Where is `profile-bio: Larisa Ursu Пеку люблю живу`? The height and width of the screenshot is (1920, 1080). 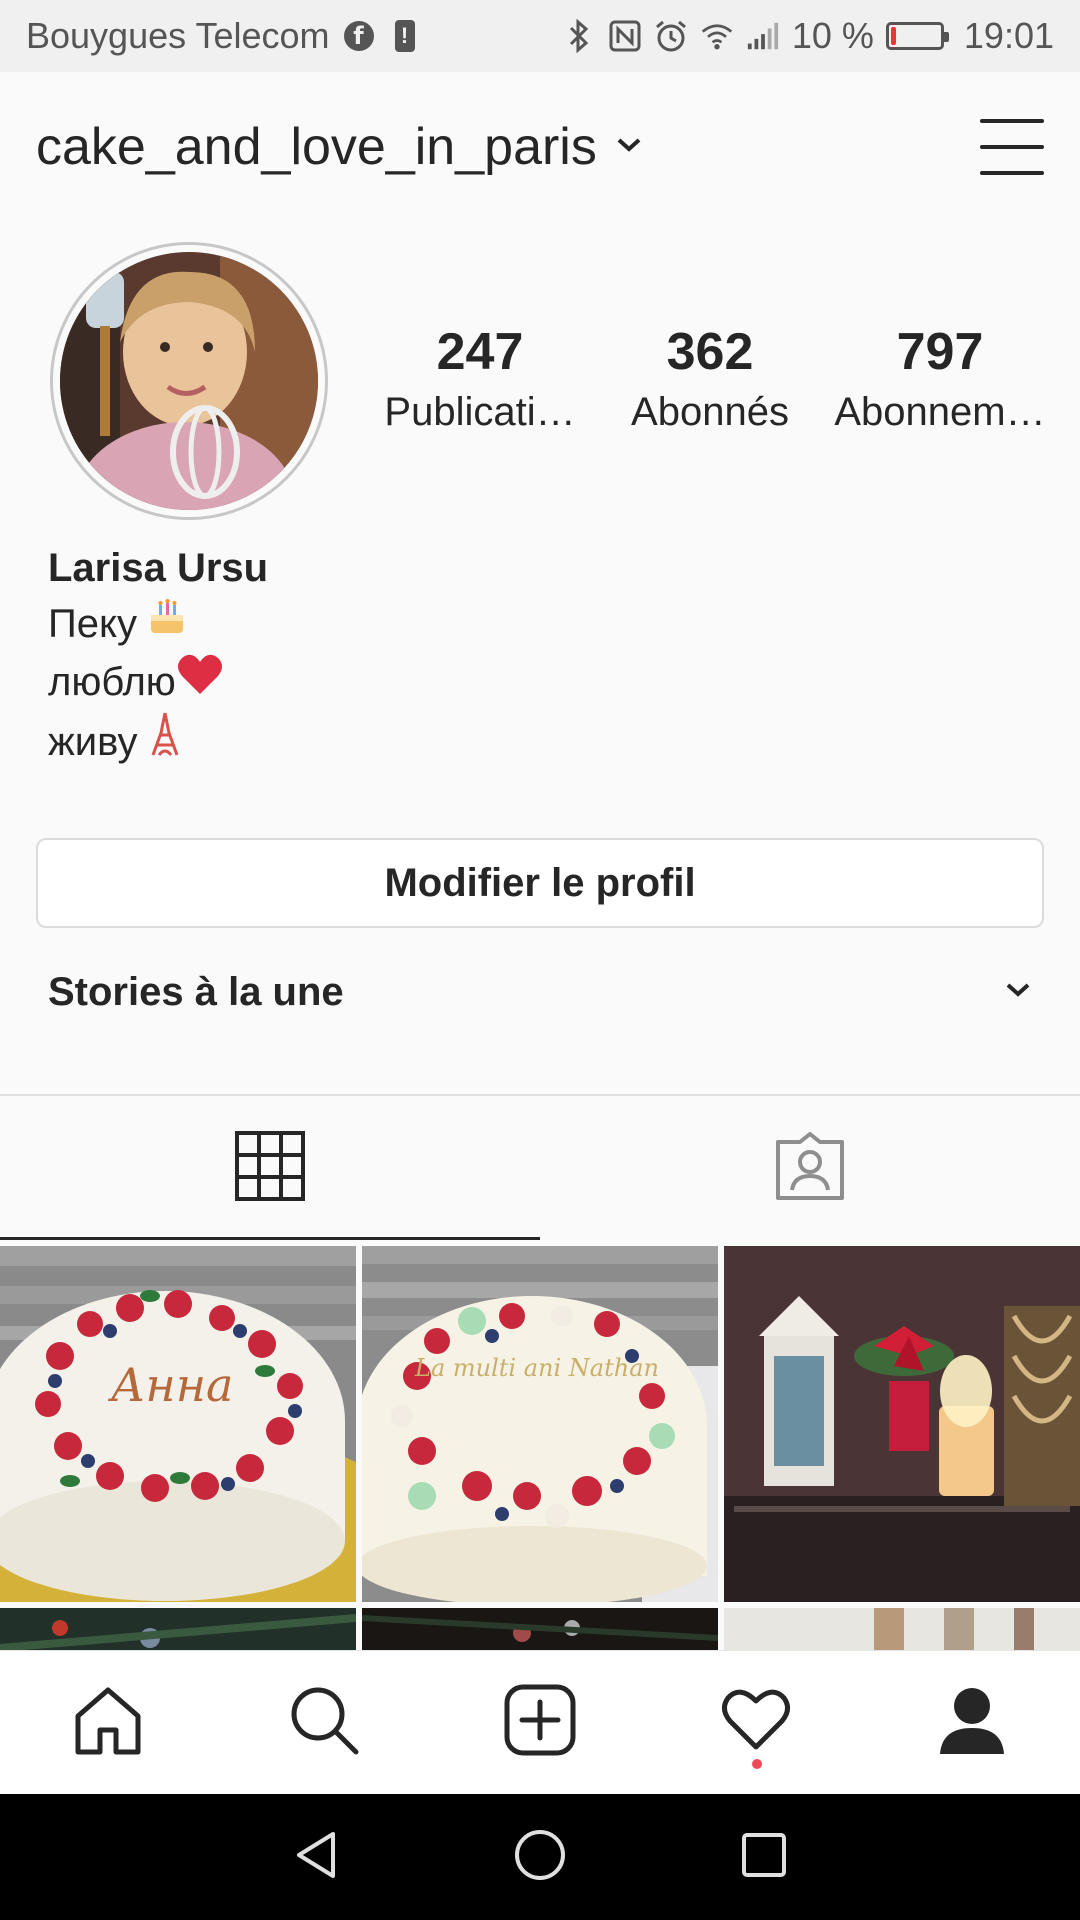
profile-bio: Larisa Ursu Пеку люблю живу is located at coordinates (538, 656).